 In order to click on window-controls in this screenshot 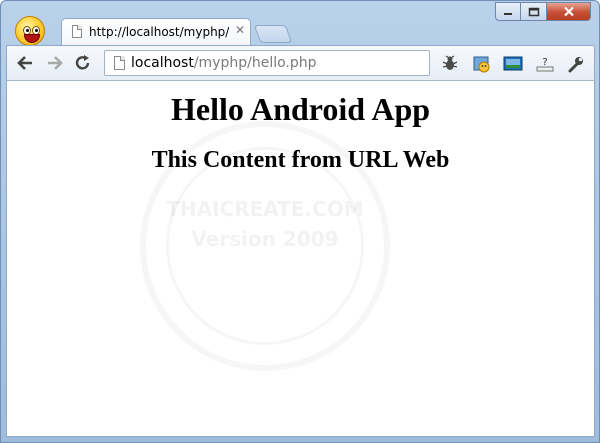, I will do `click(543, 12)`.